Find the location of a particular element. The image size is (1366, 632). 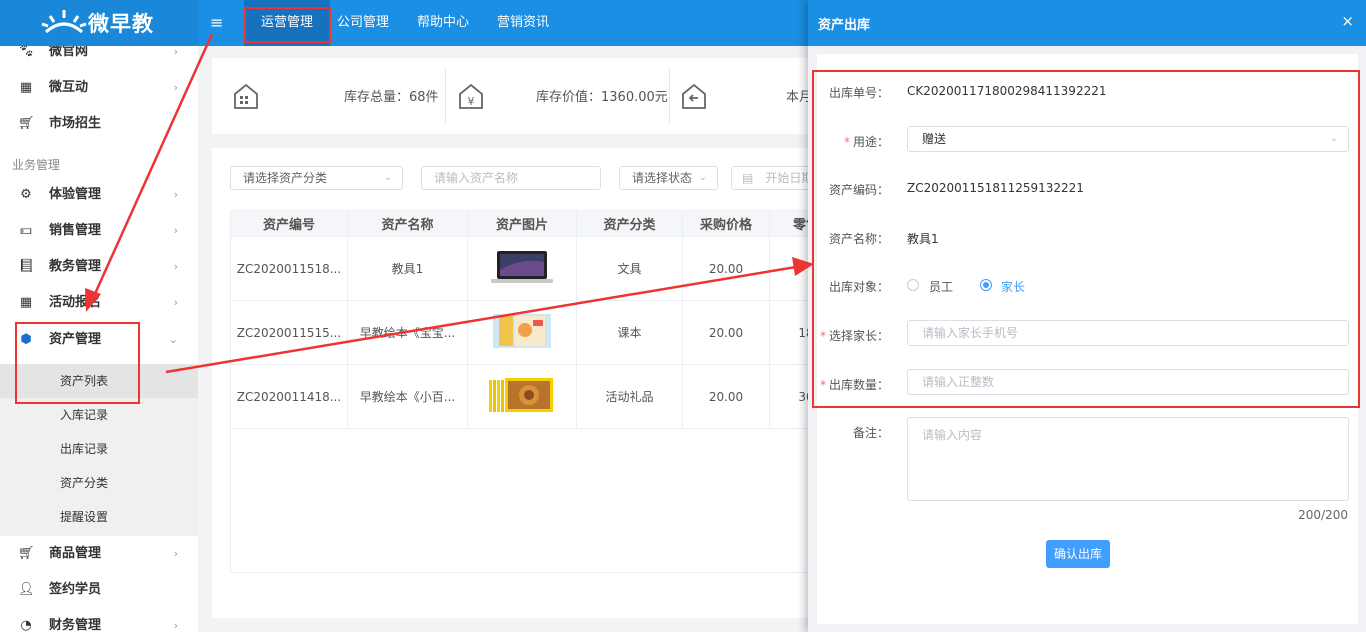

col-purchase-price: 采购价格 is located at coordinates (726, 223).